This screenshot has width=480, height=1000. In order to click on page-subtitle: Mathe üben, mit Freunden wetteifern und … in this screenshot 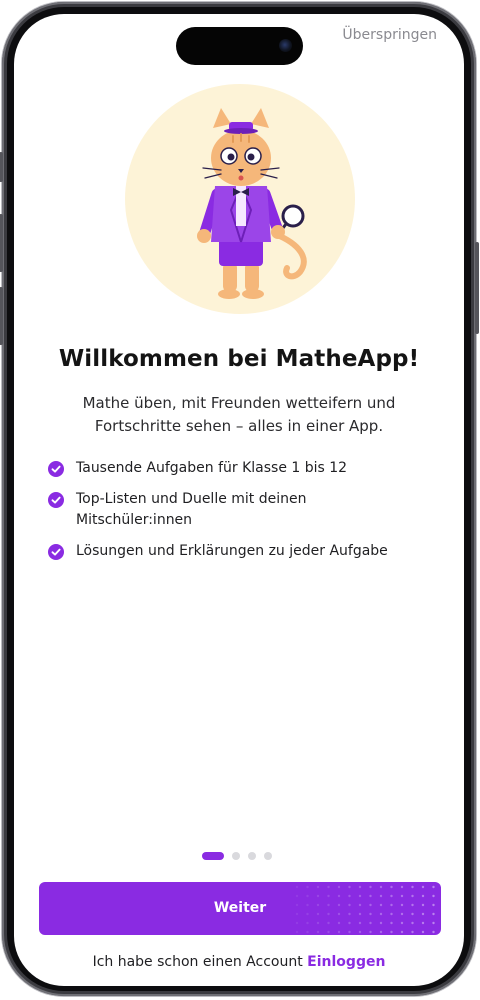, I will do `click(239, 414)`.